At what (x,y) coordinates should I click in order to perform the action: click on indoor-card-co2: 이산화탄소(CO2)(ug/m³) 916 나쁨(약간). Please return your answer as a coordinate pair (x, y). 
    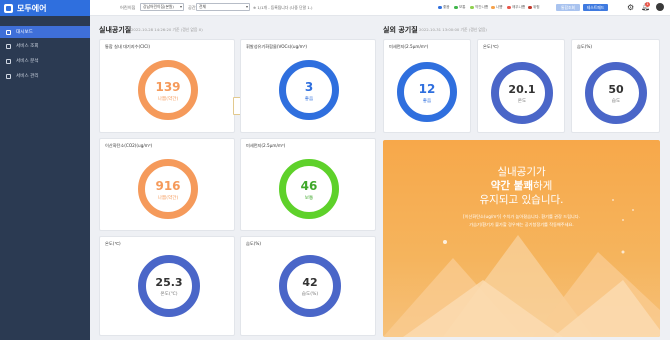
    Looking at the image, I should click on (167, 184).